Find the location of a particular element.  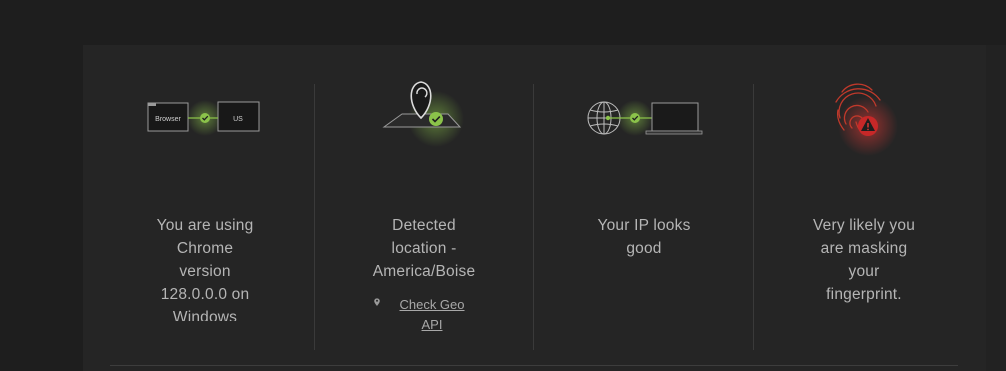

location-pin-icon is located at coordinates (423, 114).